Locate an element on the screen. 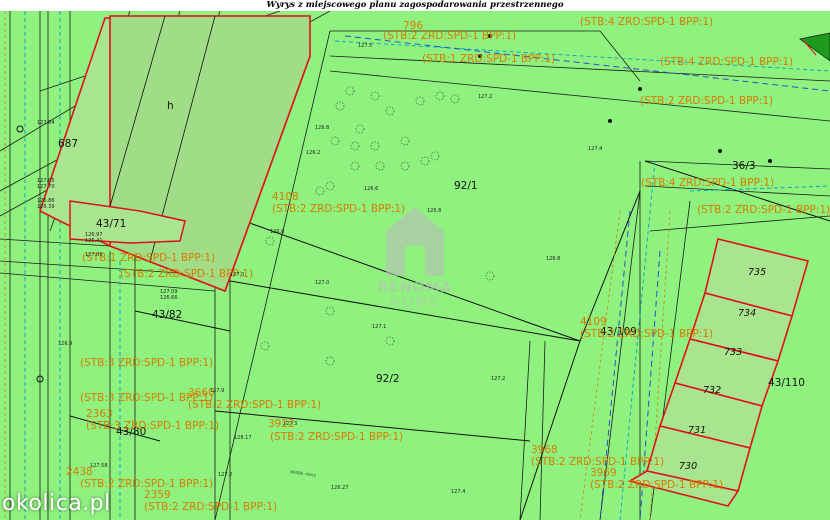 The width and height of the screenshot is (830, 520). elevation-label: 126.39 is located at coordinates (46, 207).